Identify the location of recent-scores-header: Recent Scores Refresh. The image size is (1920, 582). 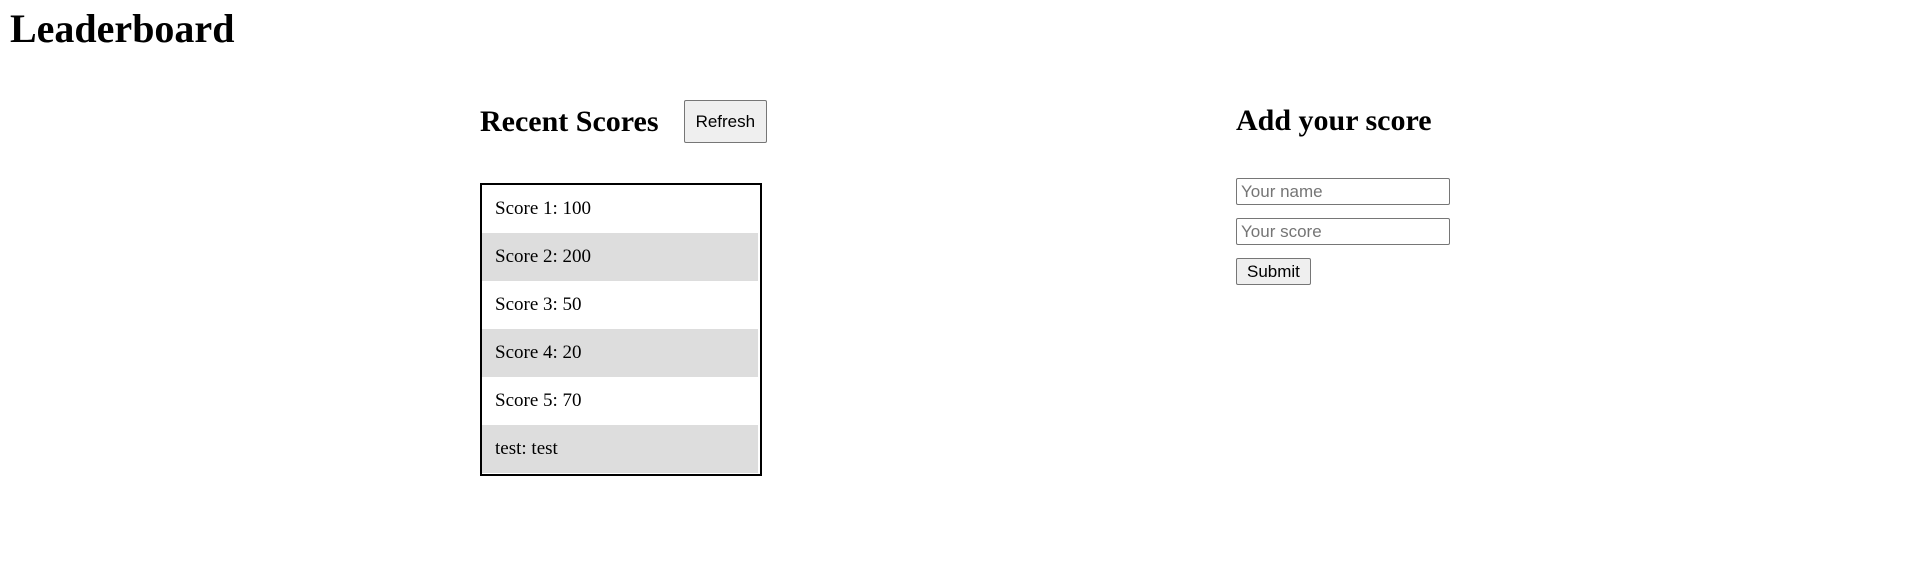
(630, 121).